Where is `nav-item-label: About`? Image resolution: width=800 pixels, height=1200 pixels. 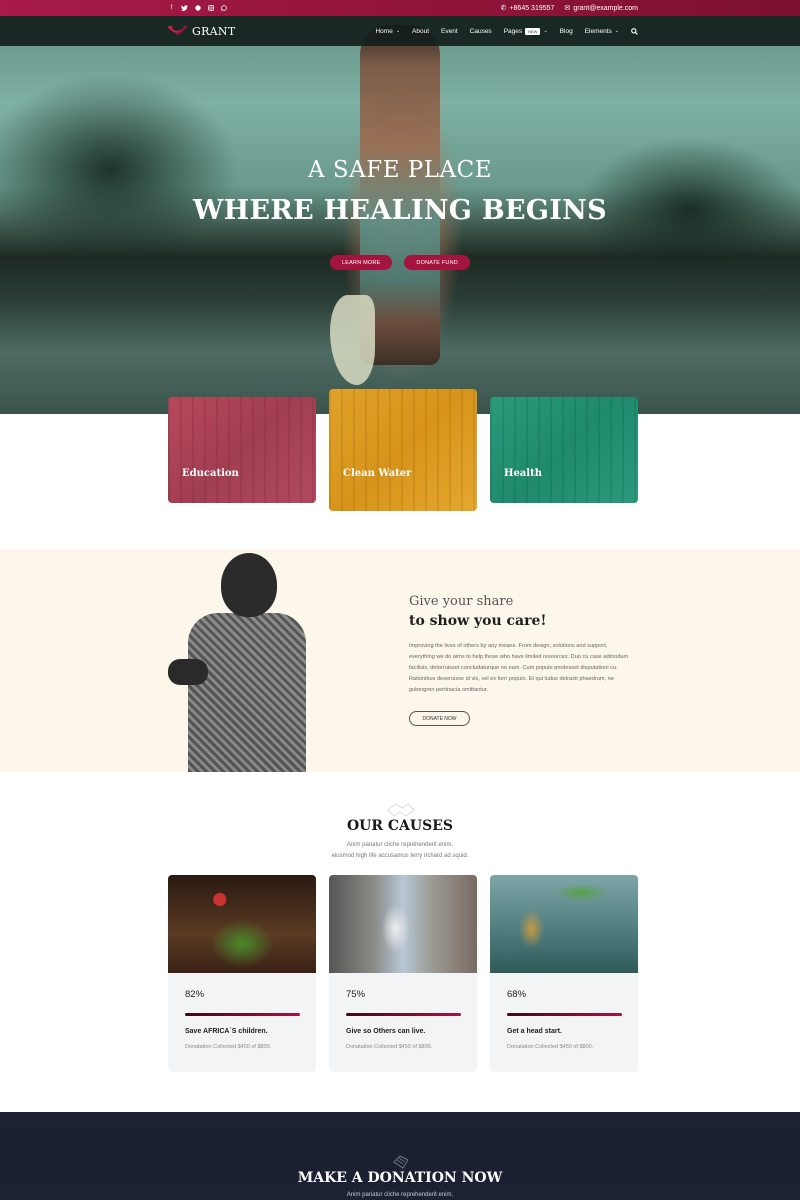 nav-item-label: About is located at coordinates (421, 31).